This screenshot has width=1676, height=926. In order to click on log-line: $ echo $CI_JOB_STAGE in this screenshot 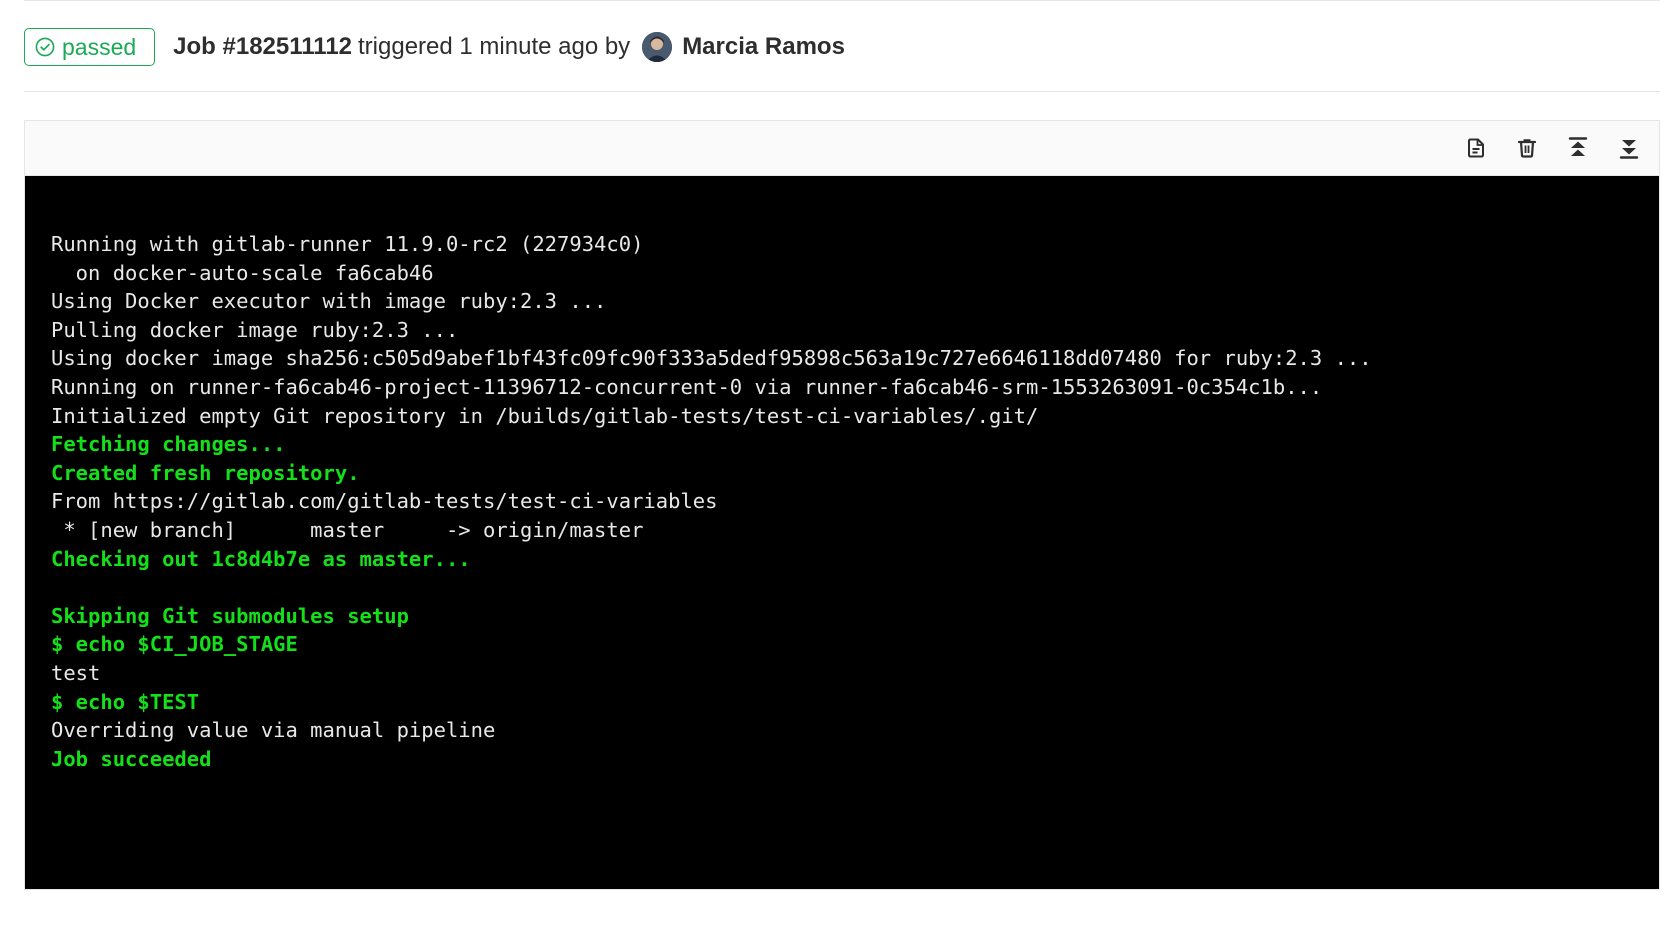, I will do `click(174, 644)`.